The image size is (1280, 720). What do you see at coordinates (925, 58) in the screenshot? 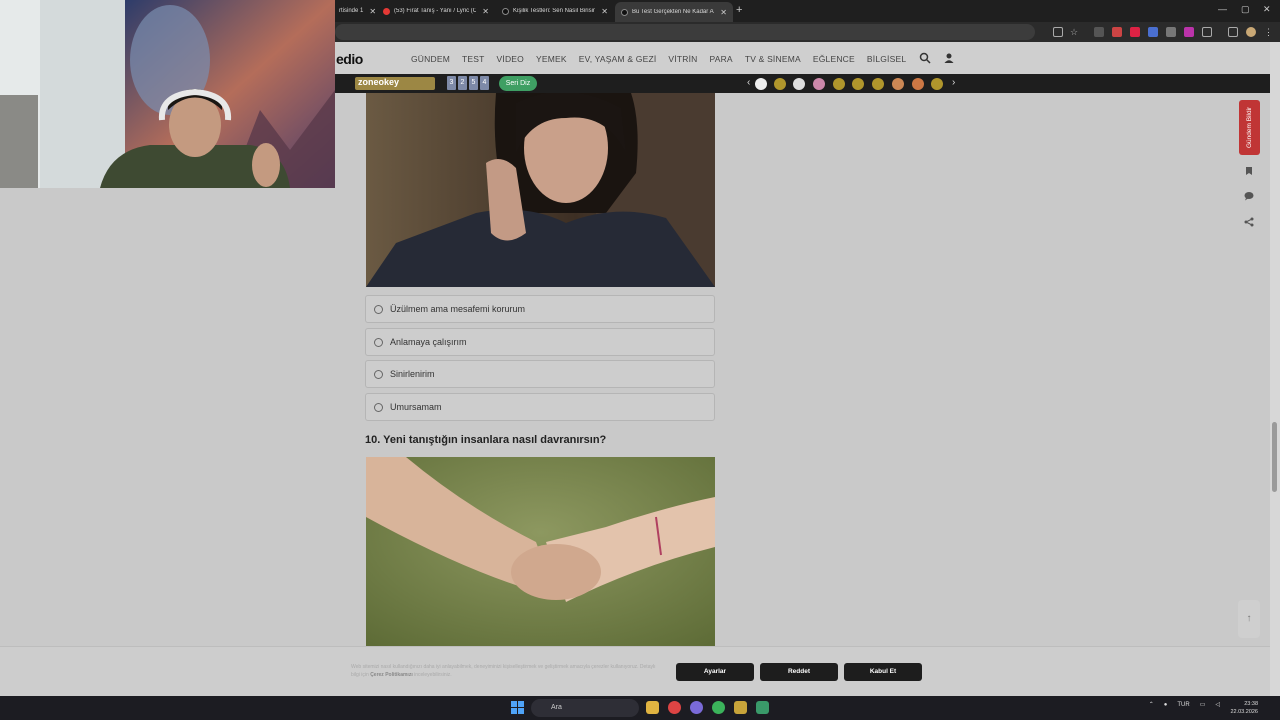
I see `search-icon` at bounding box center [925, 58].